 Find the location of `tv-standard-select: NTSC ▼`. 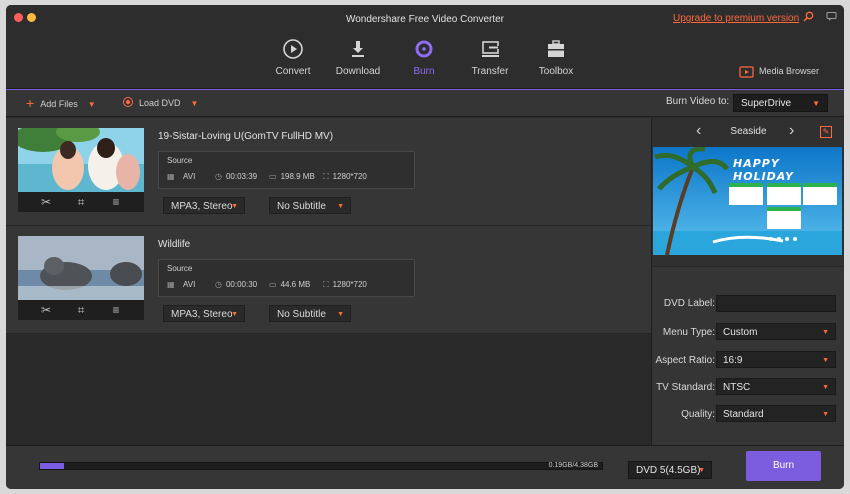

tv-standard-select: NTSC ▼ is located at coordinates (776, 386).